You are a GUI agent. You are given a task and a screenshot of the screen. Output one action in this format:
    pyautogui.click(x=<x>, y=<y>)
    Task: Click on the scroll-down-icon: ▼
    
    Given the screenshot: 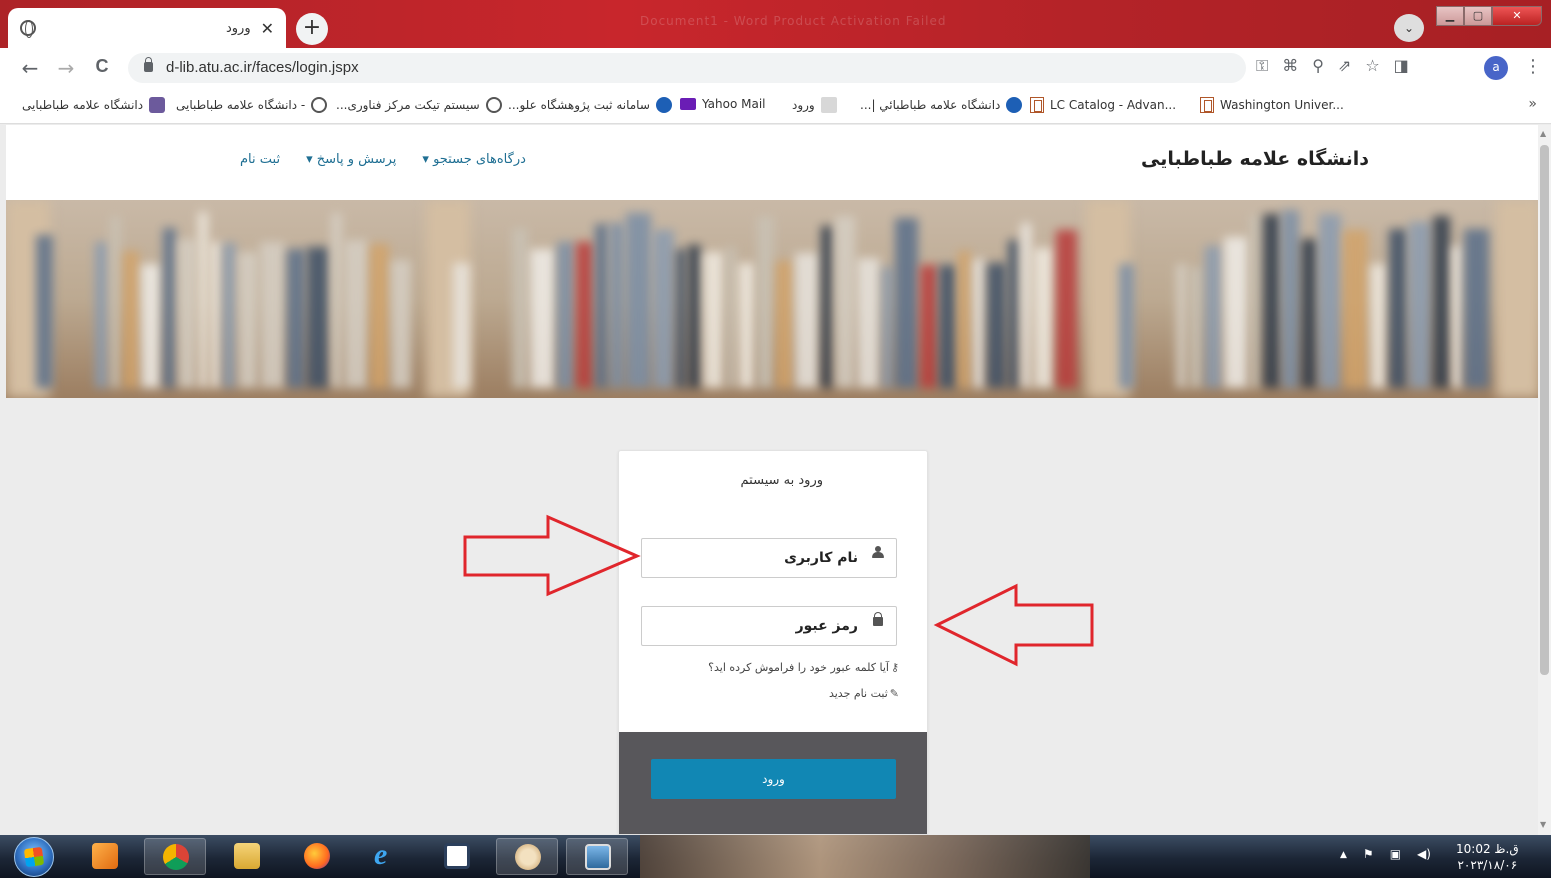 What is the action you would take?
    pyautogui.click(x=1543, y=824)
    